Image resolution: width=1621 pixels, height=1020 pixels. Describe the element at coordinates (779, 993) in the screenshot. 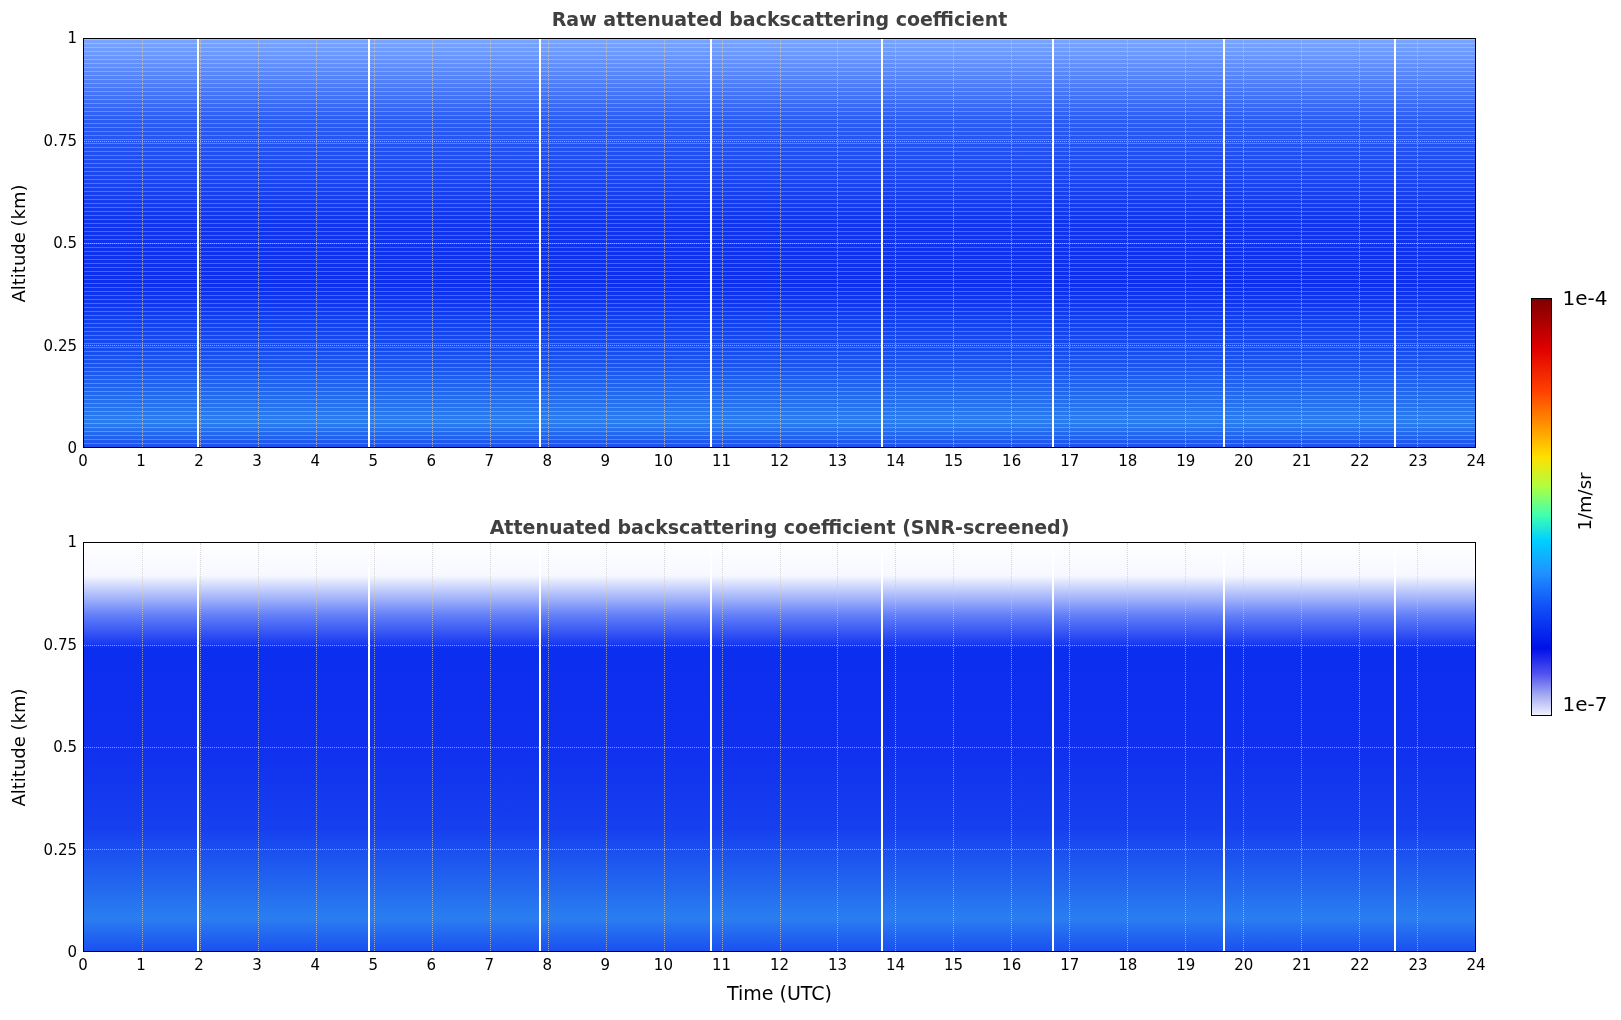

I see `x-axis-label: Time (UTC)` at that location.